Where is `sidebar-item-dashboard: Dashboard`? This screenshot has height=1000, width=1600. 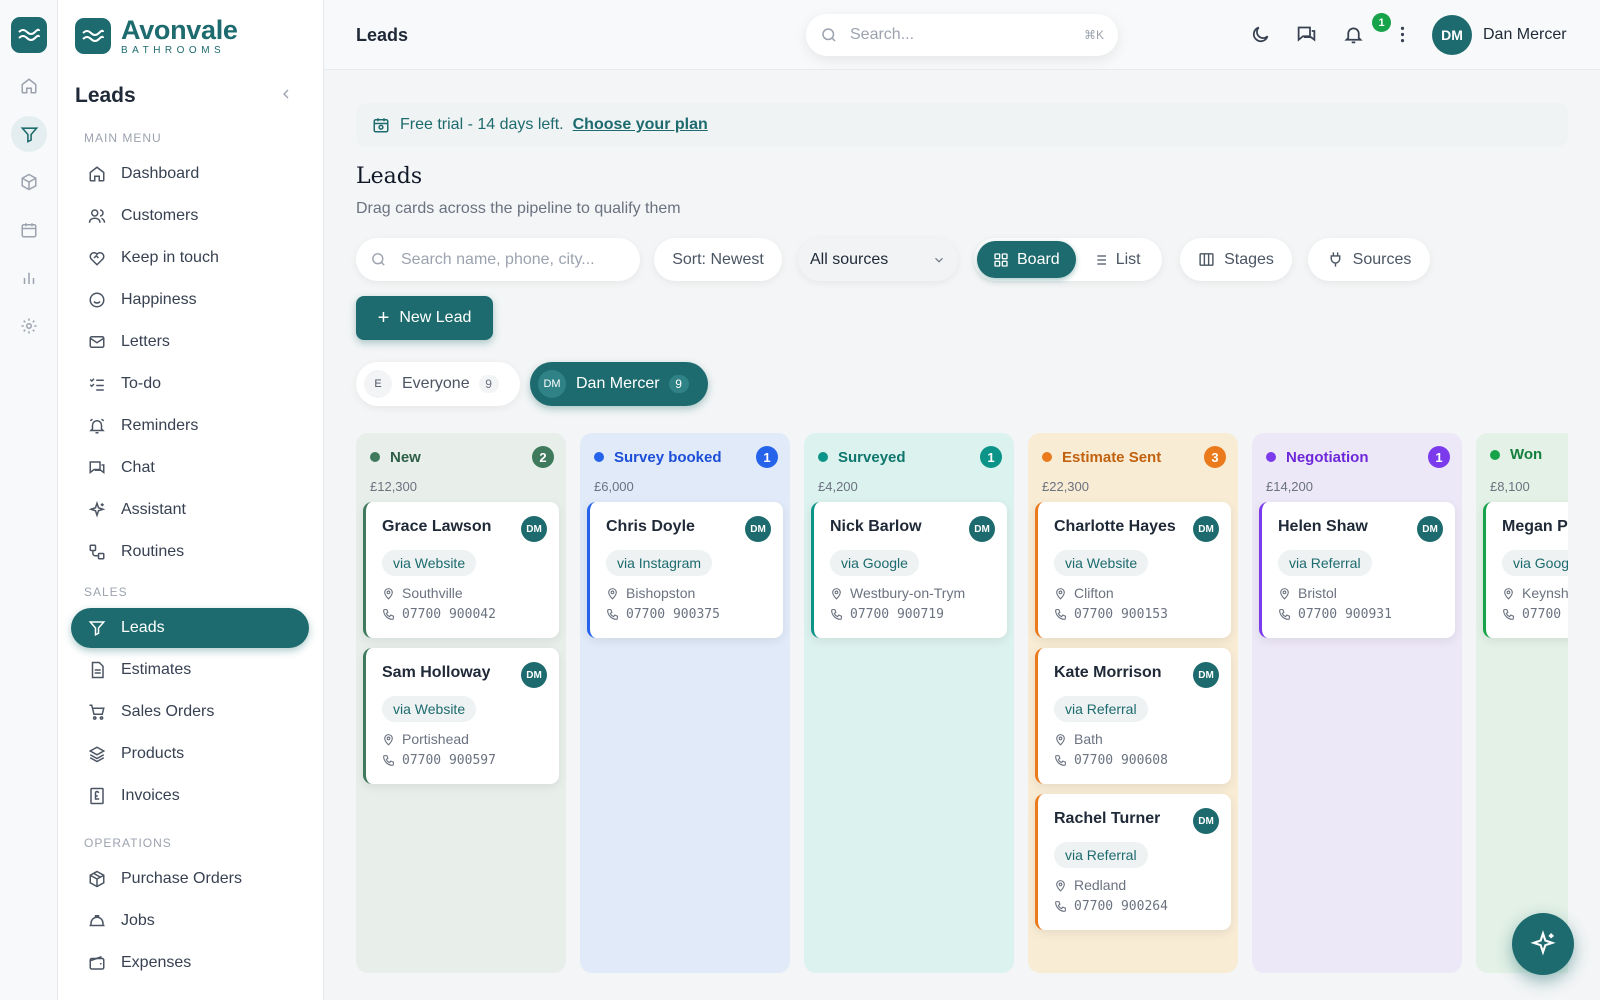
sidebar-item-dashboard: Dashboard is located at coordinates (190, 174).